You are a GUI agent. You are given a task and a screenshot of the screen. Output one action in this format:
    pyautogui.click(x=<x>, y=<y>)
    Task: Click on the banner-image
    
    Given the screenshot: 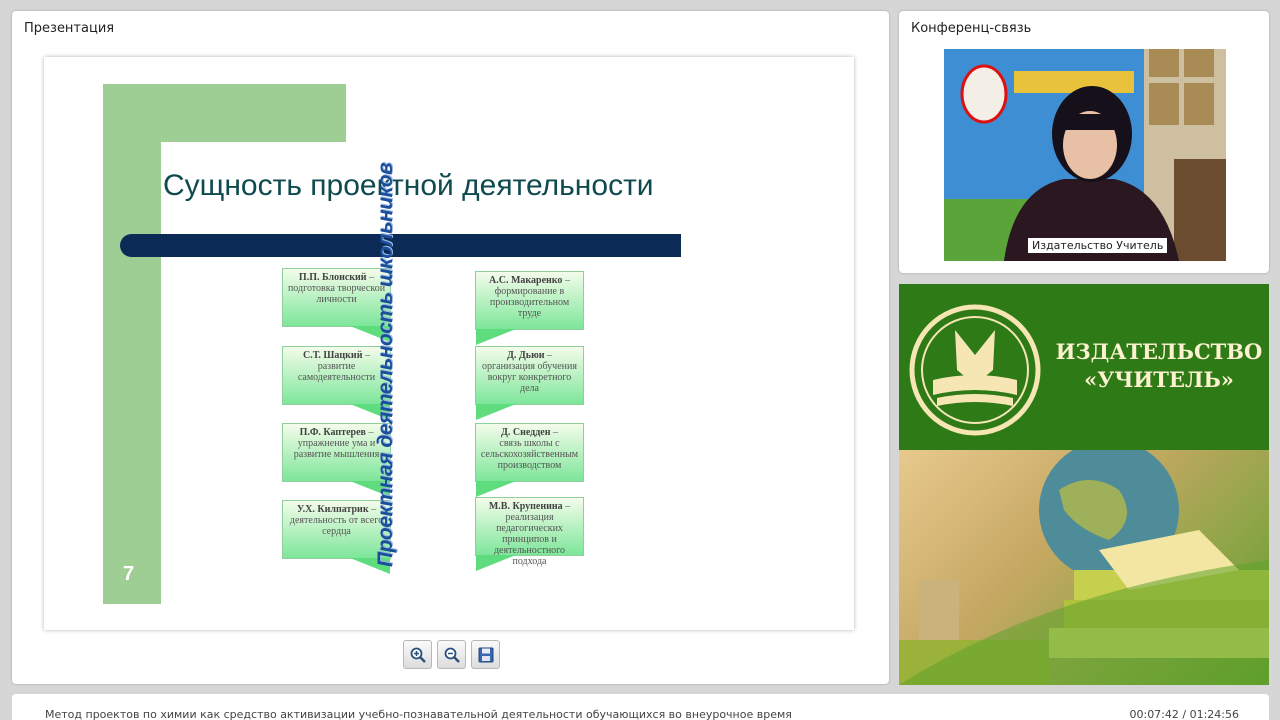 What is the action you would take?
    pyautogui.click(x=1084, y=562)
    